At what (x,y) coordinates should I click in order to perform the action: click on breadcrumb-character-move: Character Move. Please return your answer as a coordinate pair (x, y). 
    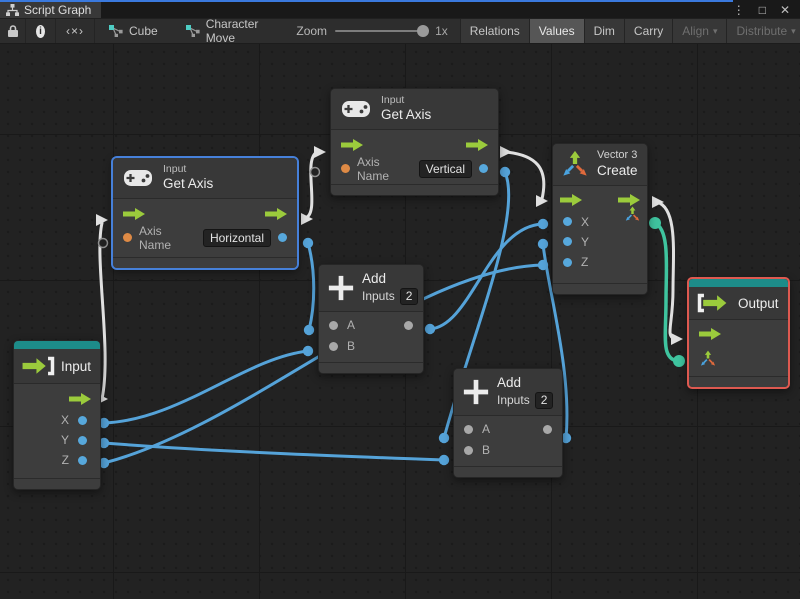
    Looking at the image, I should click on (222, 31).